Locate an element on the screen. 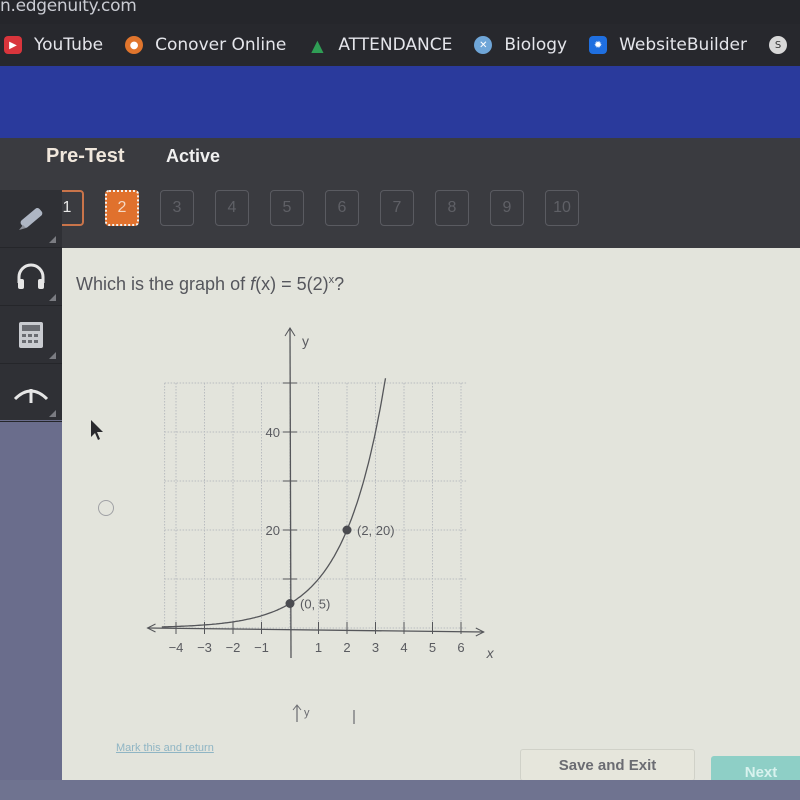  bookmark-attendance: ▲ ATTENDANCE is located at coordinates (380, 45).